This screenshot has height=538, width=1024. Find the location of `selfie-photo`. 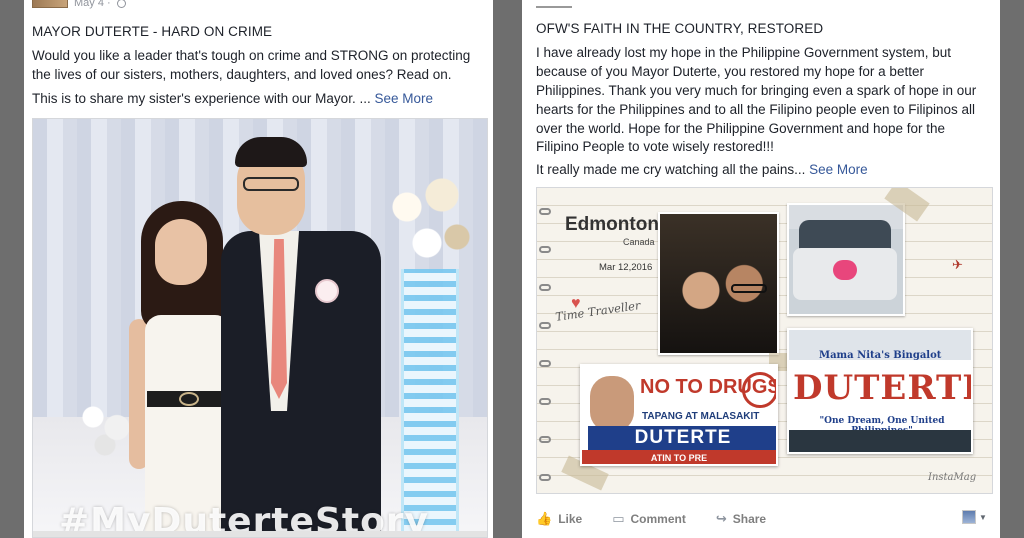

selfie-photo is located at coordinates (749, 288).